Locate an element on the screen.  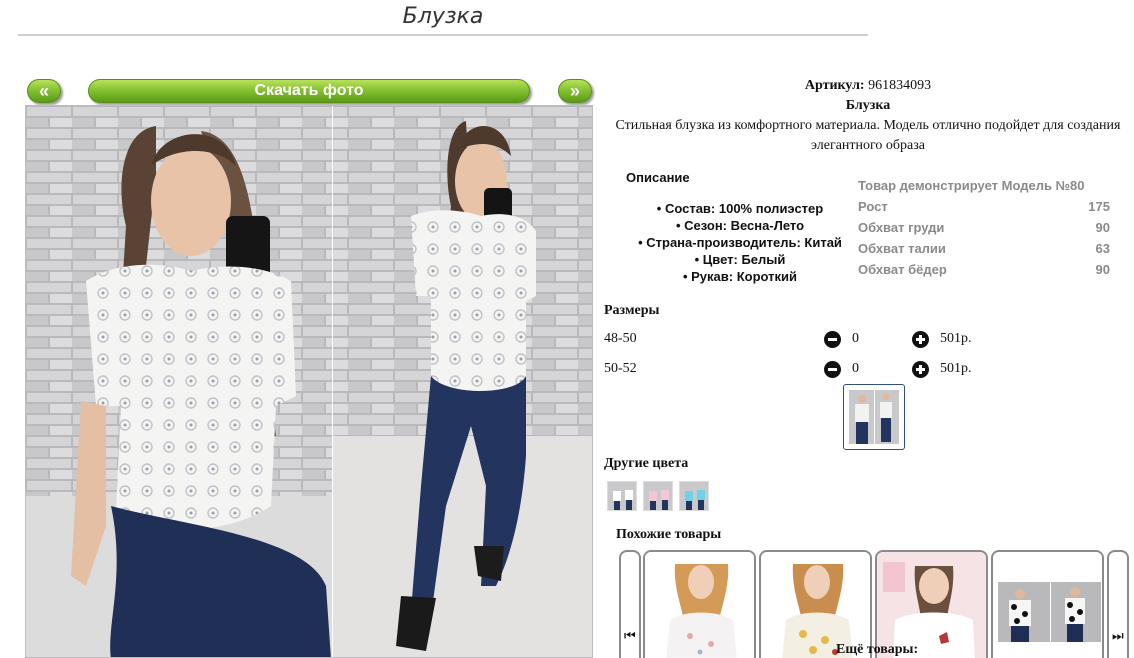
size-row: 48-50 0 501р. is located at coordinates (804, 339).